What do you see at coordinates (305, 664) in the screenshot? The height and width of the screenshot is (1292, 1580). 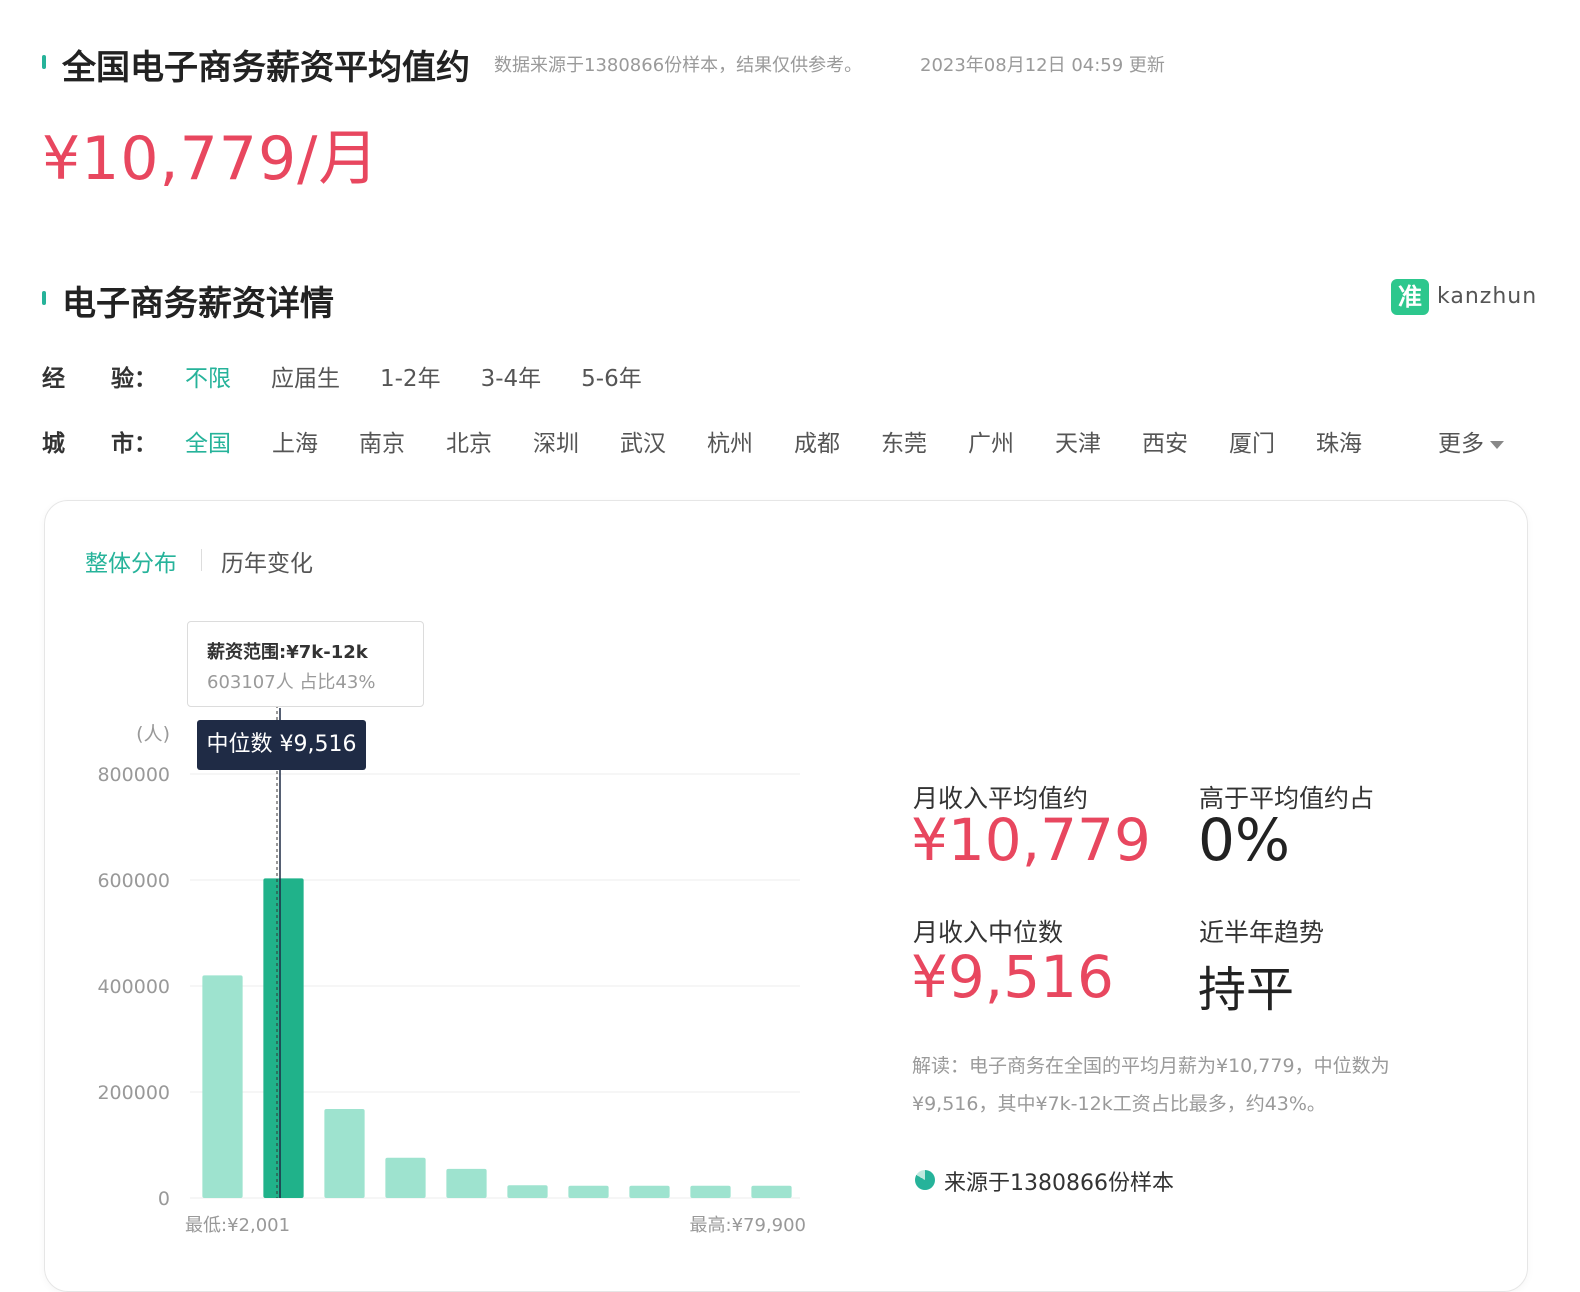 I see `bar-tooltip: 薪资范围:¥7k-12k 603107人 占比43%` at bounding box center [305, 664].